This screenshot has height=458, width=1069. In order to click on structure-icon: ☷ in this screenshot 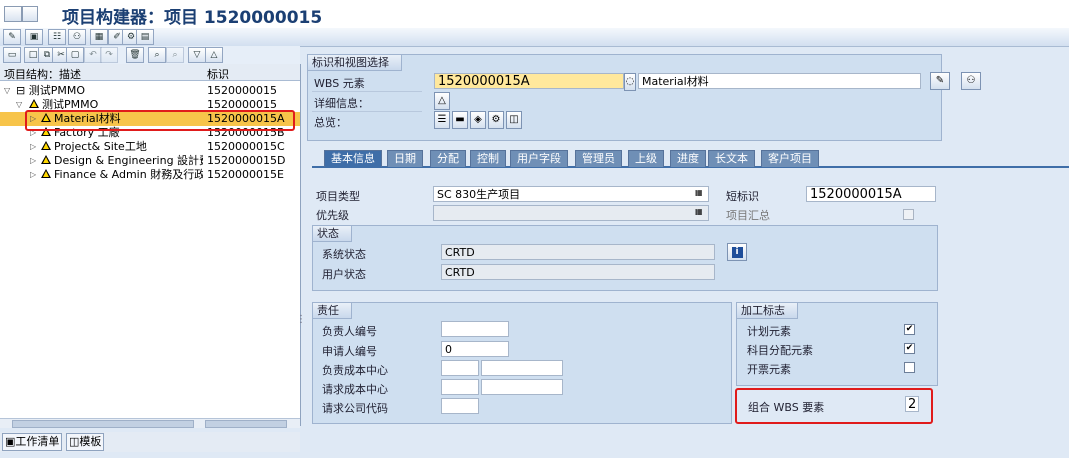, I will do `click(57, 37)`.